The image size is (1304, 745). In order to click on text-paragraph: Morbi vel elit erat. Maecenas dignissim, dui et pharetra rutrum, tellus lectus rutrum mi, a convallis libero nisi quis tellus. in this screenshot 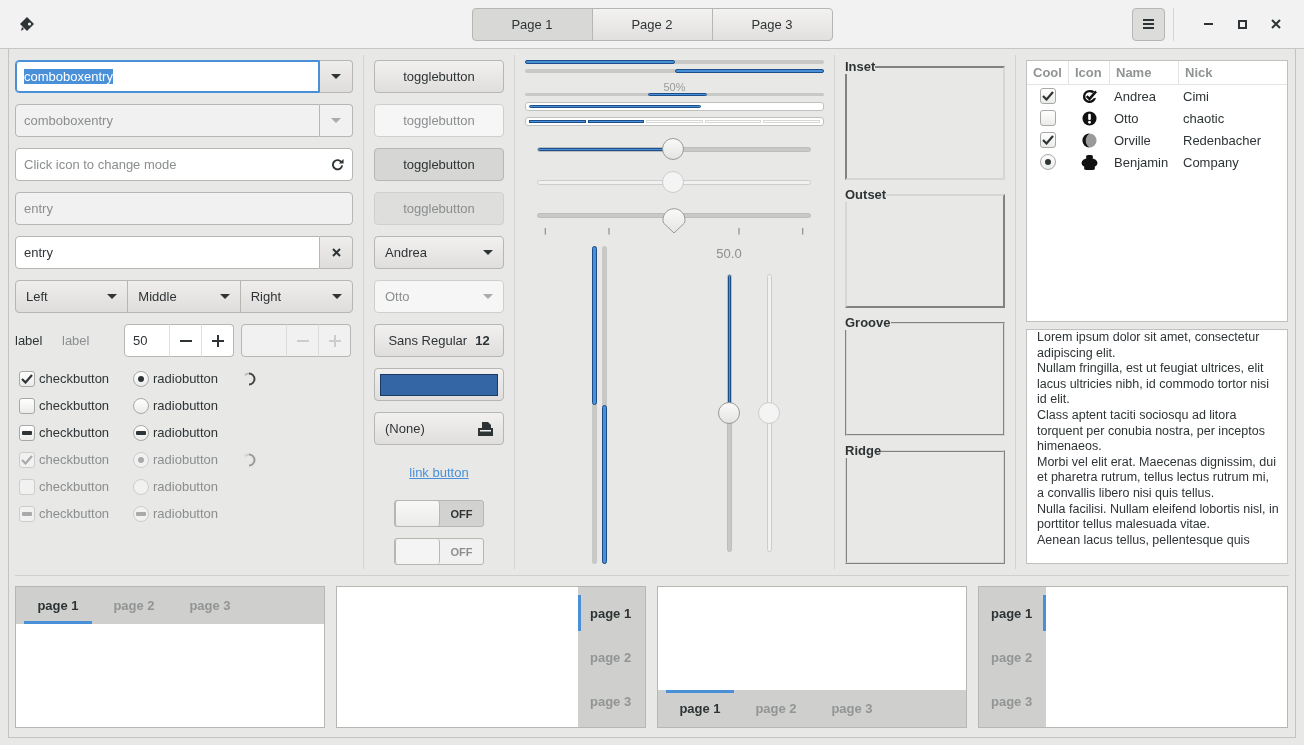, I will do `click(1157, 478)`.